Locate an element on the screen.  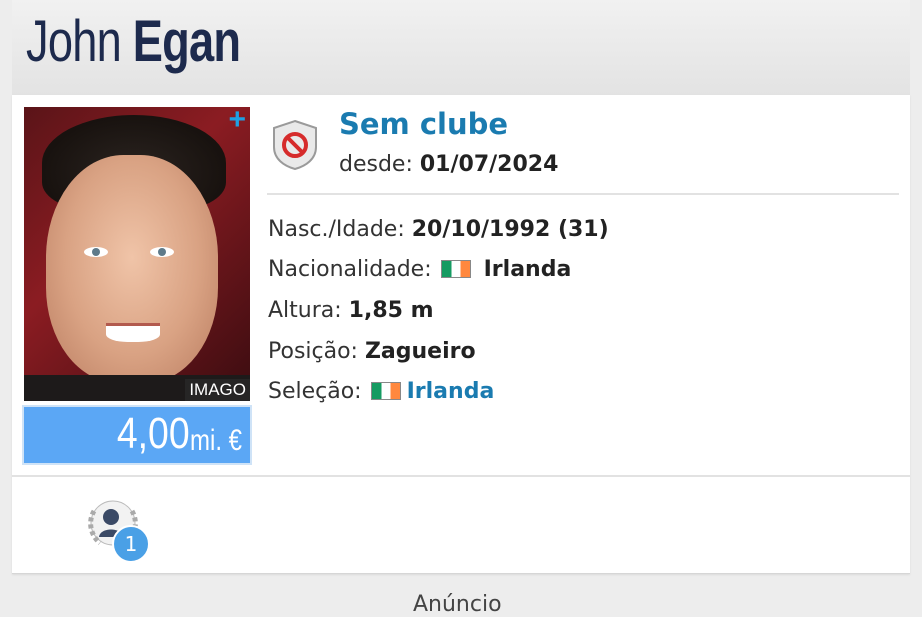
market-value-amount: 4,00 is located at coordinates (153, 433).